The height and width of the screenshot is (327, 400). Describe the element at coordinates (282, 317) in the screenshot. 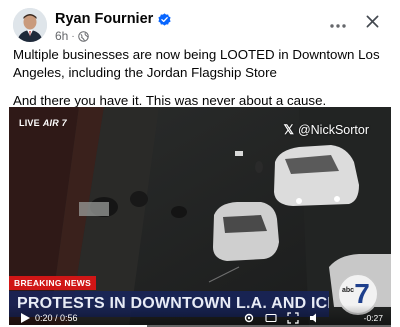

I see `control-icons` at that location.